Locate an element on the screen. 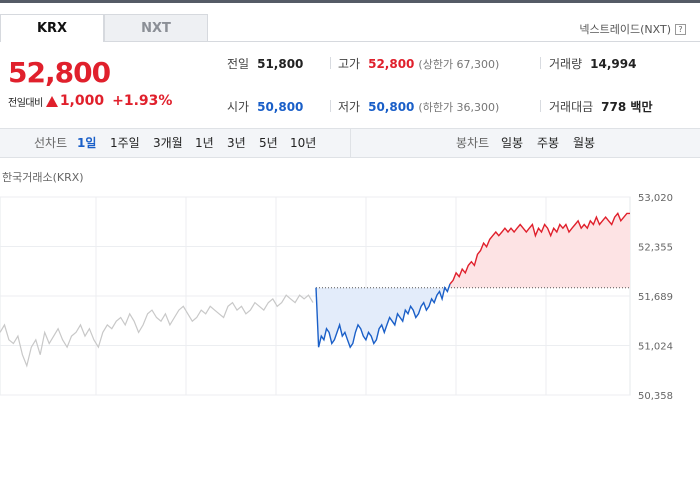  candle-monthly: 월봉 is located at coordinates (584, 143).